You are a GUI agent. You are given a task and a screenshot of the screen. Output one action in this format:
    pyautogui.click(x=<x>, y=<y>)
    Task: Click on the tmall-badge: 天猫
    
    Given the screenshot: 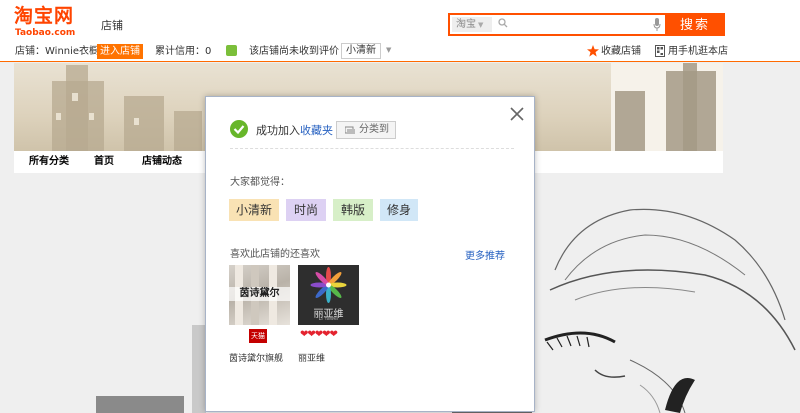 What is the action you would take?
    pyautogui.click(x=258, y=336)
    